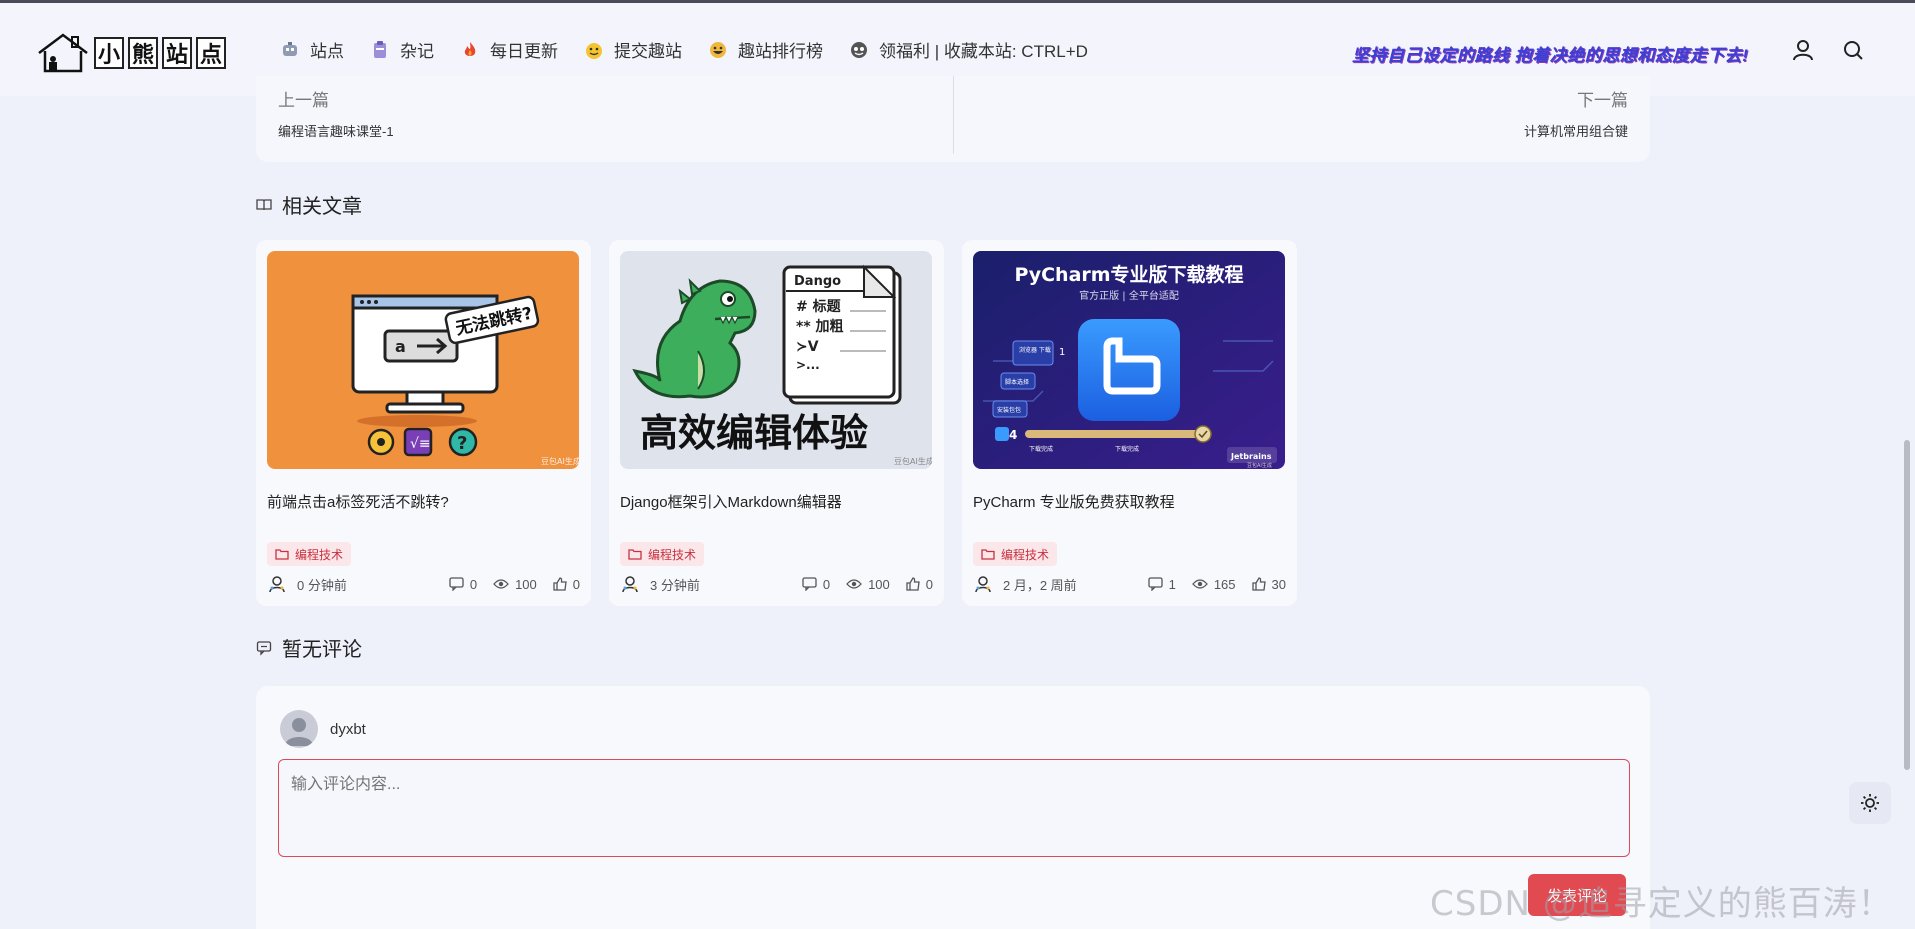 The width and height of the screenshot is (1915, 929). What do you see at coordinates (648, 51) in the screenshot?
I see `nav-label: 提交趣站` at bounding box center [648, 51].